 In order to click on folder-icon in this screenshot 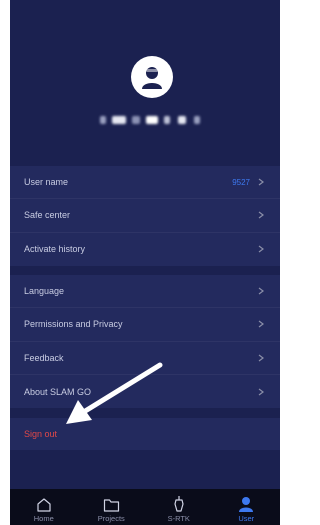, I will do `click(111, 505)`.